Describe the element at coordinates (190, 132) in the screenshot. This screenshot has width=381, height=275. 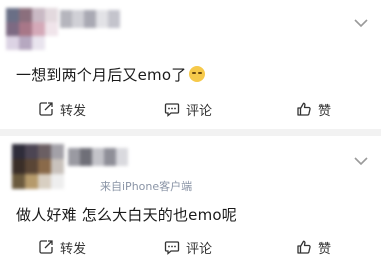
I see `post-divider` at that location.